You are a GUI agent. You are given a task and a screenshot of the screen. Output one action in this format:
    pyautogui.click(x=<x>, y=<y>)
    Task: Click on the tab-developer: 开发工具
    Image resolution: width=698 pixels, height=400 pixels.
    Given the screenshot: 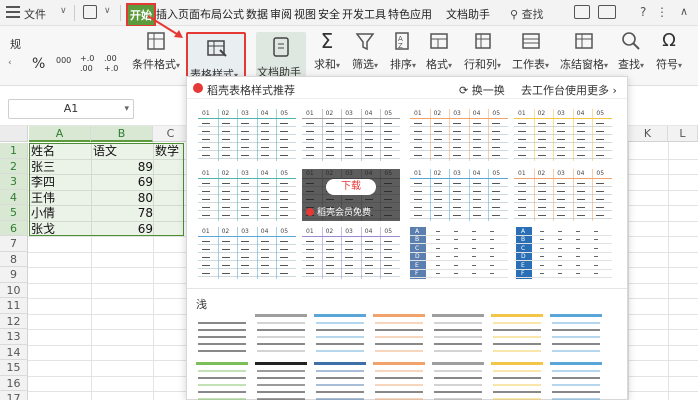 What is the action you would take?
    pyautogui.click(x=364, y=14)
    